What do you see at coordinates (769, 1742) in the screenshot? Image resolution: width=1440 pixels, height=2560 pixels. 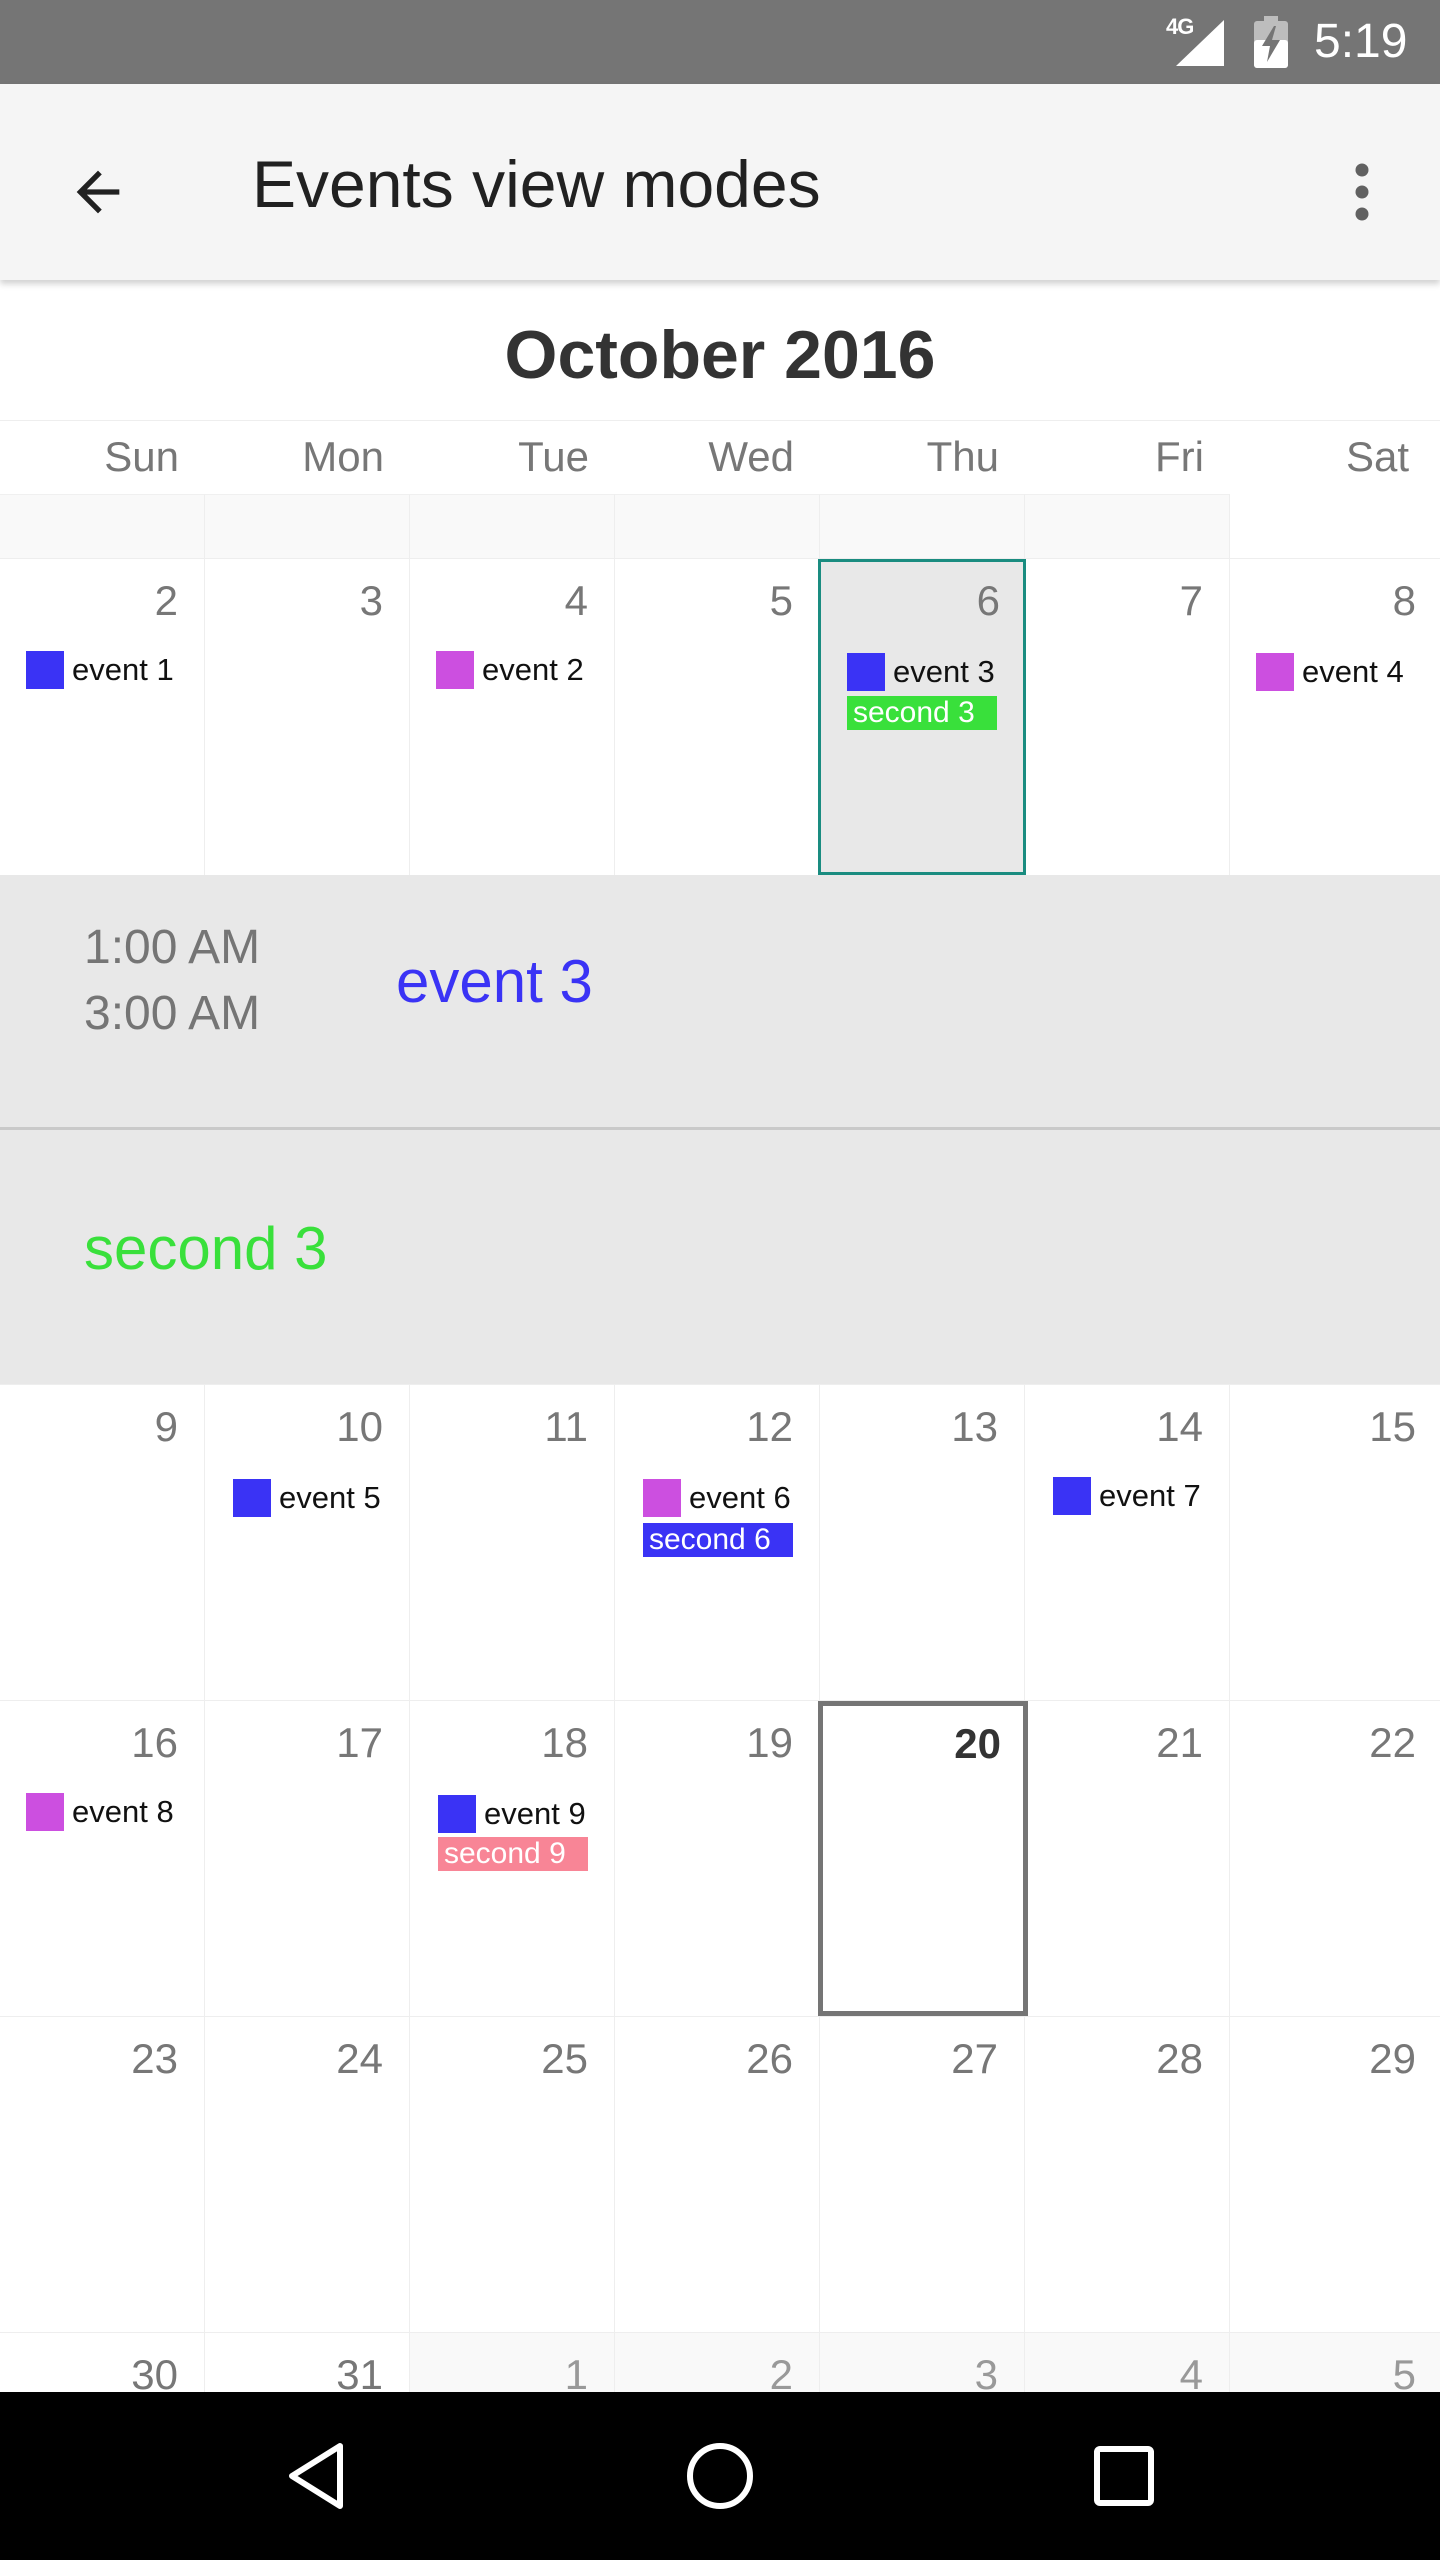 I see `day-number: 19` at bounding box center [769, 1742].